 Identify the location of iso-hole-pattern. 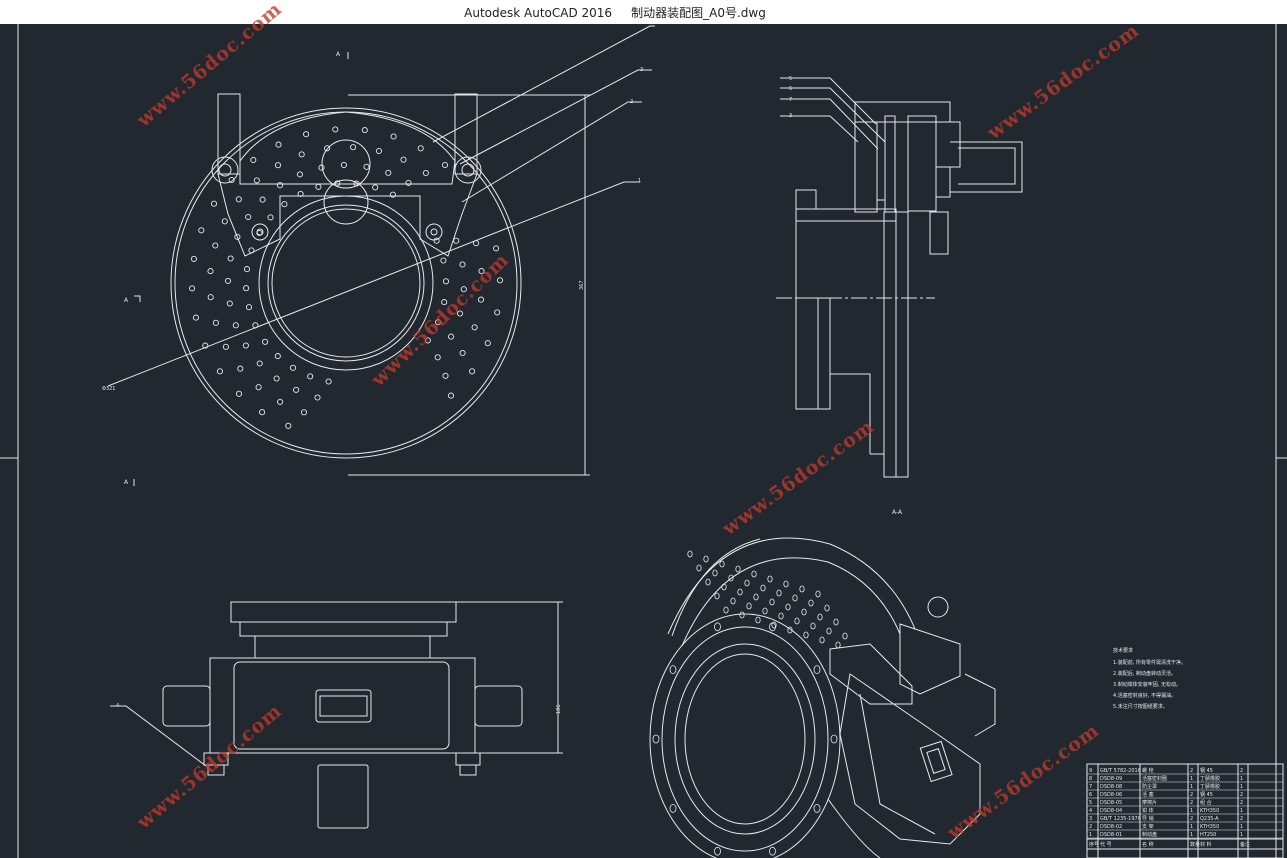
(750, 703).